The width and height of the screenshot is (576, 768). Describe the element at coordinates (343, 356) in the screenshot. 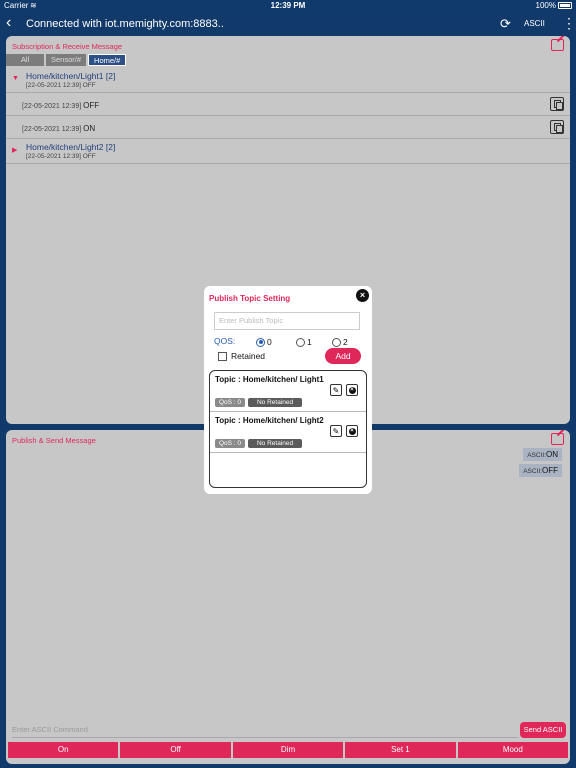

I see `add-button: Add` at that location.